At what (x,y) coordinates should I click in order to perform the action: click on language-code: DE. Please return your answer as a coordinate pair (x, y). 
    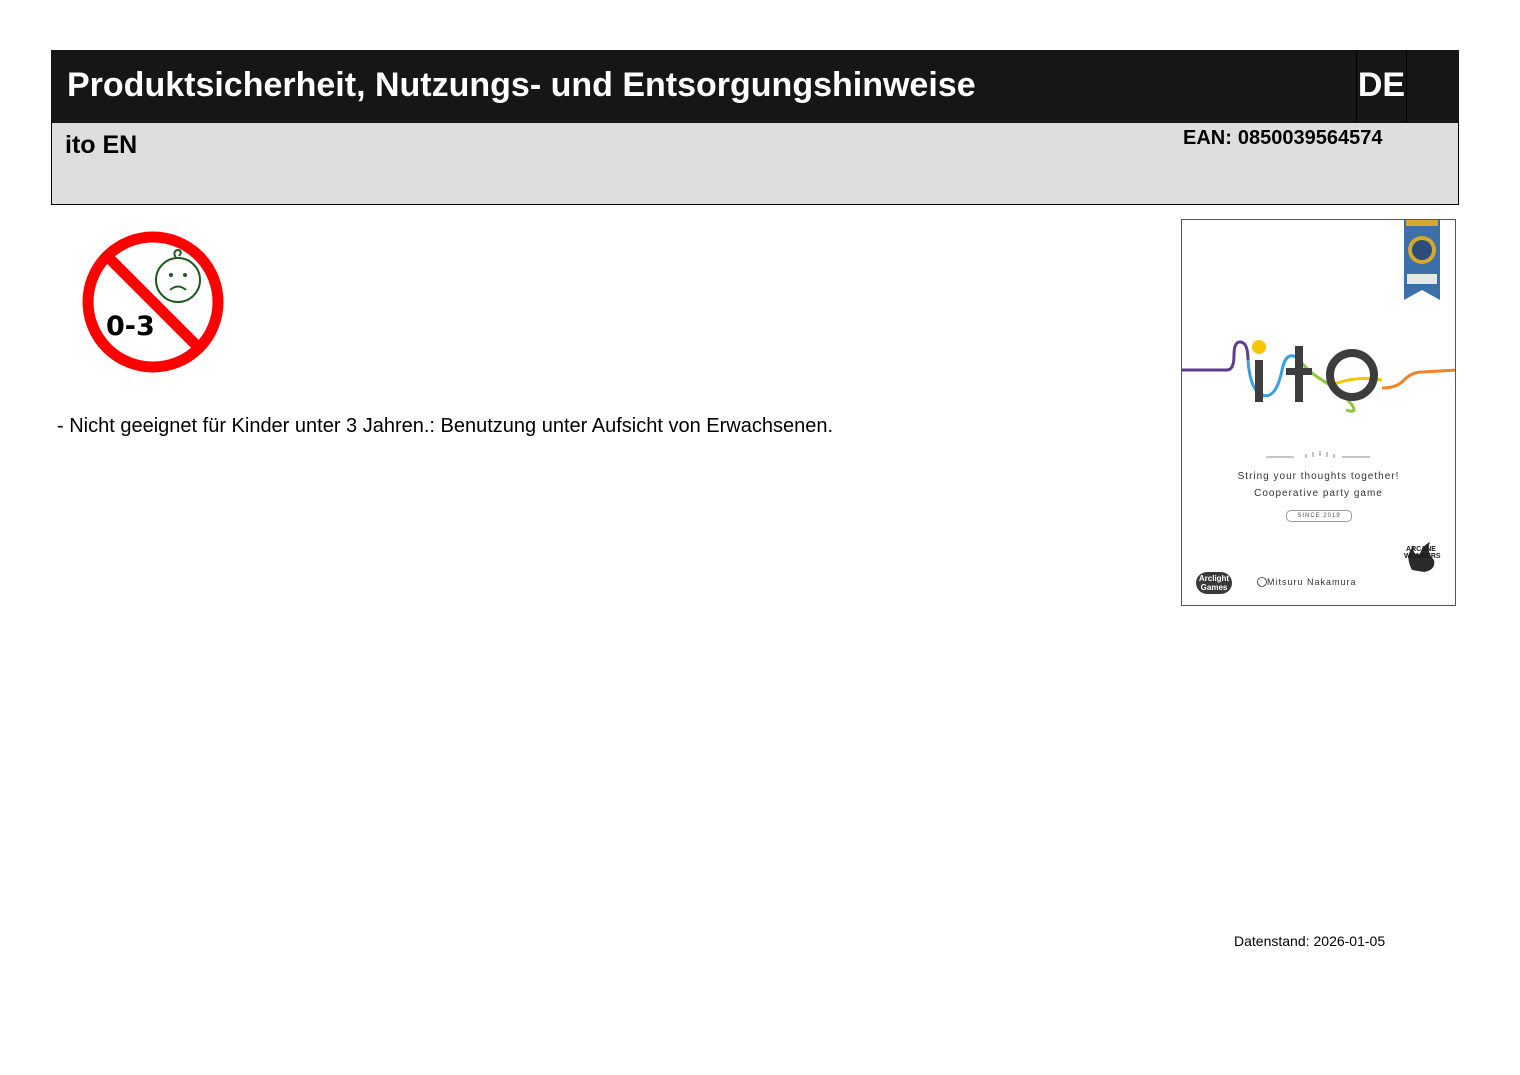
    Looking at the image, I should click on (1381, 86).